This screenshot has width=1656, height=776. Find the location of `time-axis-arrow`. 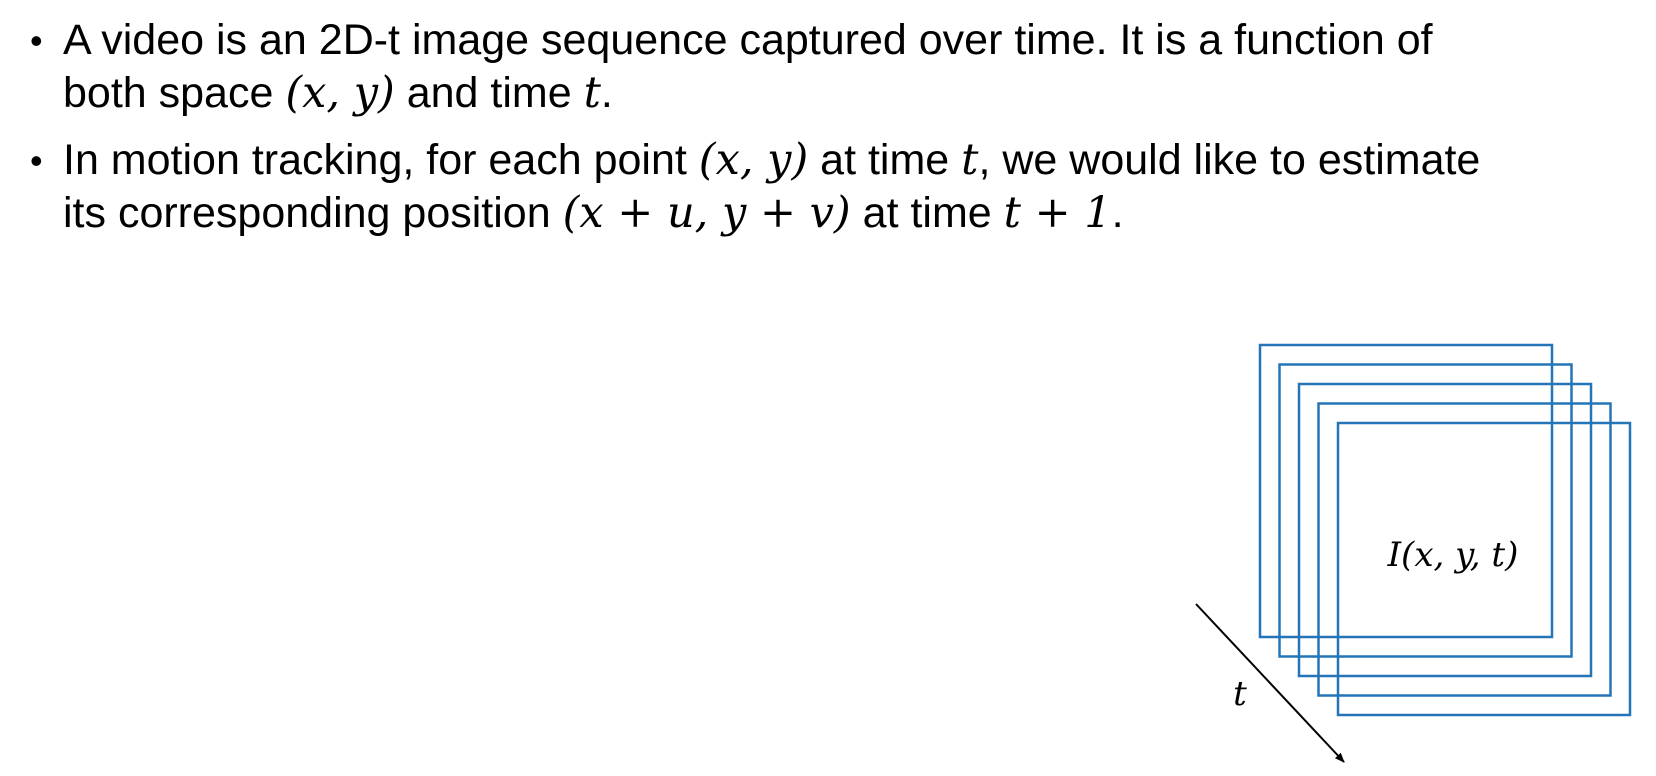

time-axis-arrow is located at coordinates (1270, 683).